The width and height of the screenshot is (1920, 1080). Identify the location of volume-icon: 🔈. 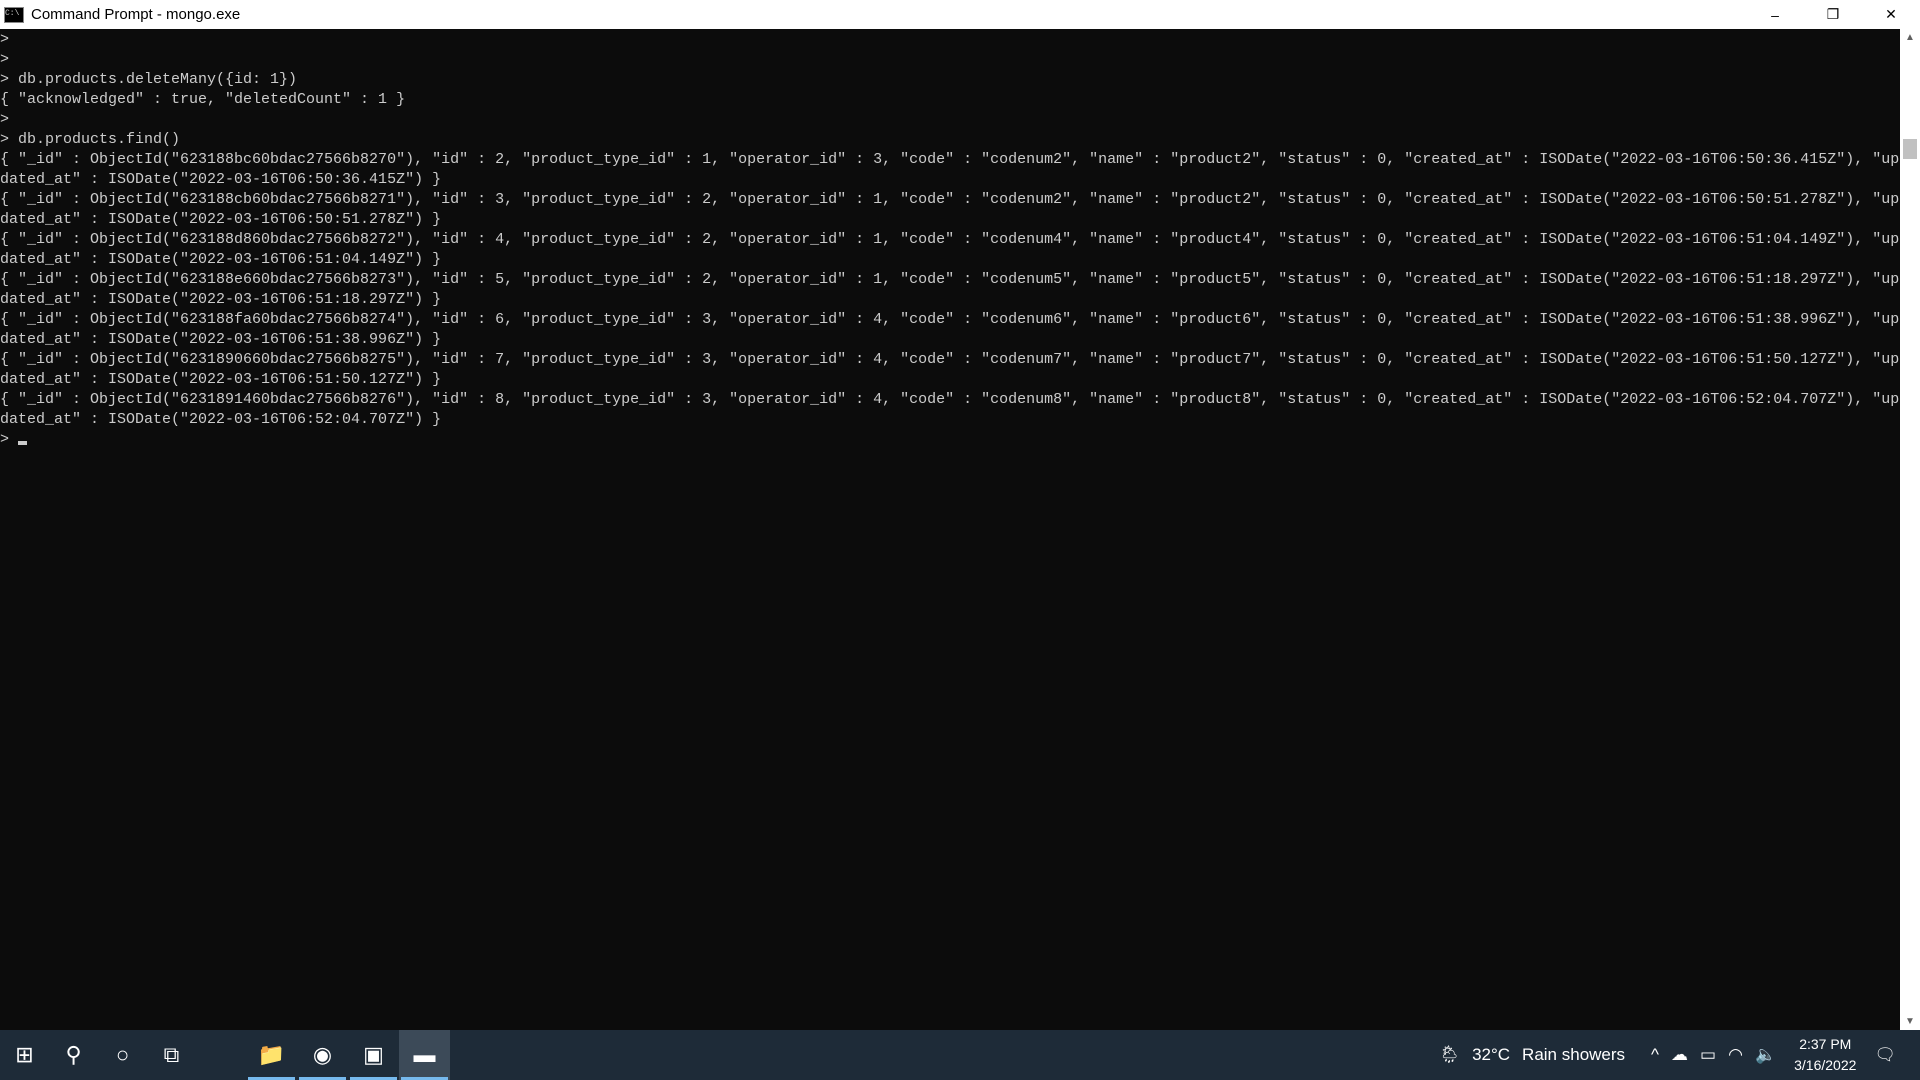
(1765, 1055).